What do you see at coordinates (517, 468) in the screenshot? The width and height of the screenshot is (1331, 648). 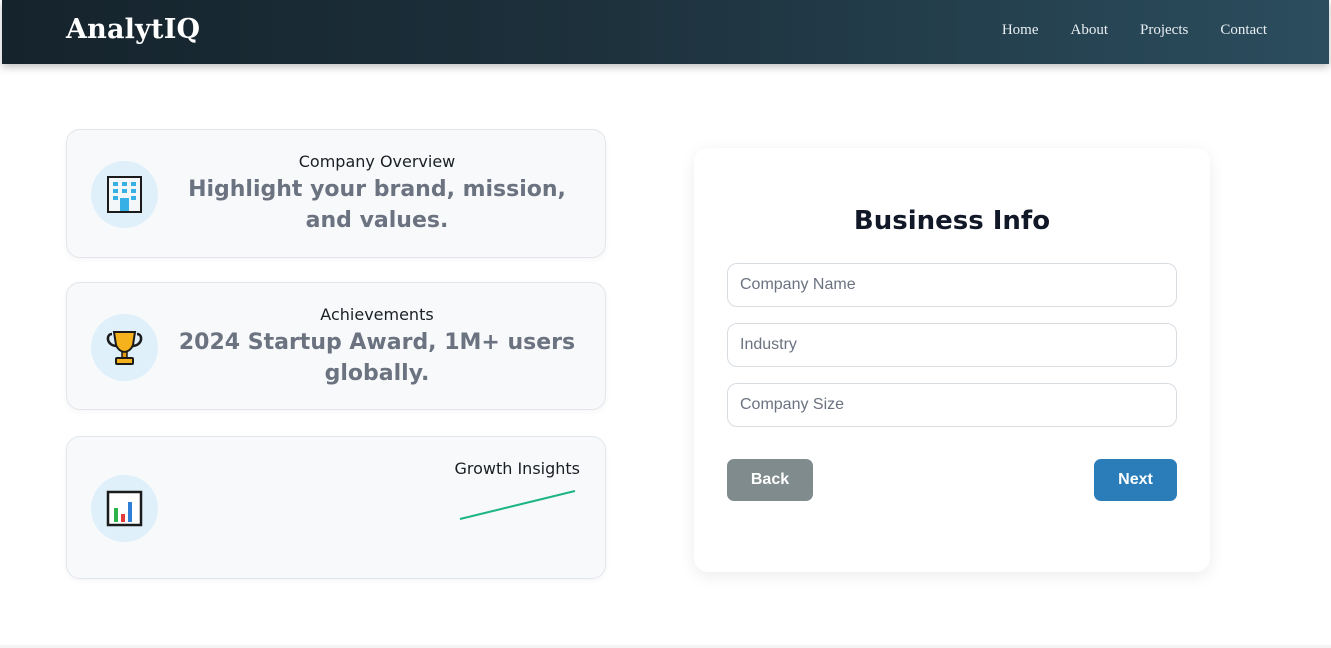 I see `card-title: Growth Insights` at bounding box center [517, 468].